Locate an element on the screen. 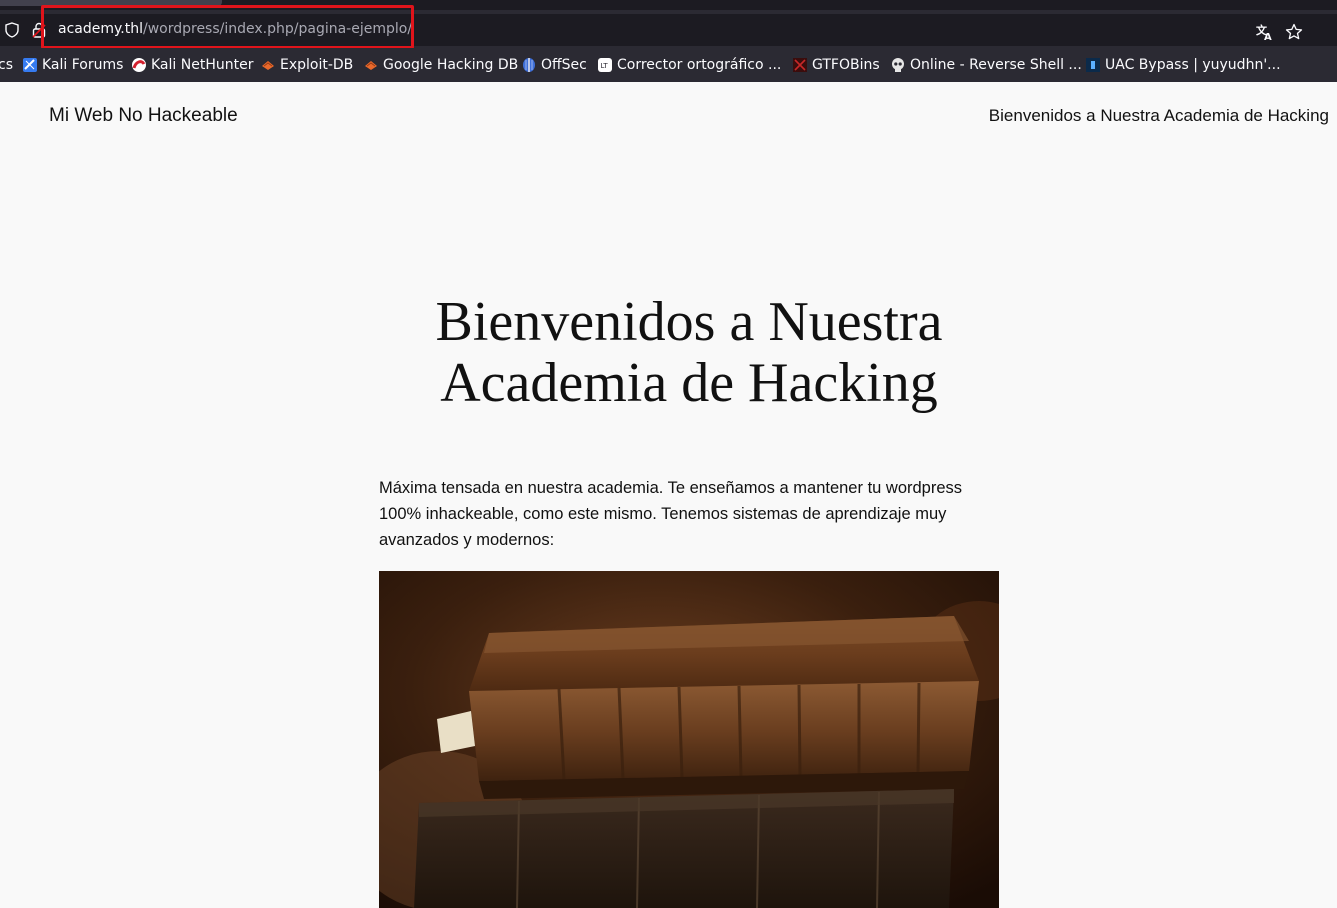 The width and height of the screenshot is (1337, 908). kali-forums-icon is located at coordinates (30, 65).